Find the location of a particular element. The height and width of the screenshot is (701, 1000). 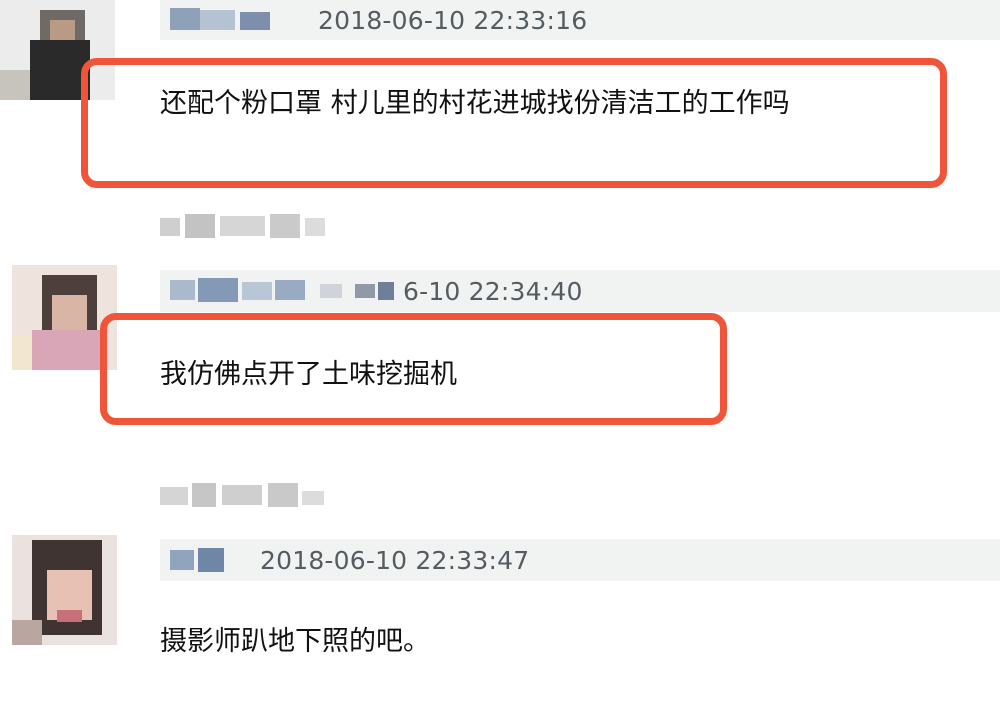

comment-timestamp: 2018-06-10 22:33:47 is located at coordinates (395, 560).